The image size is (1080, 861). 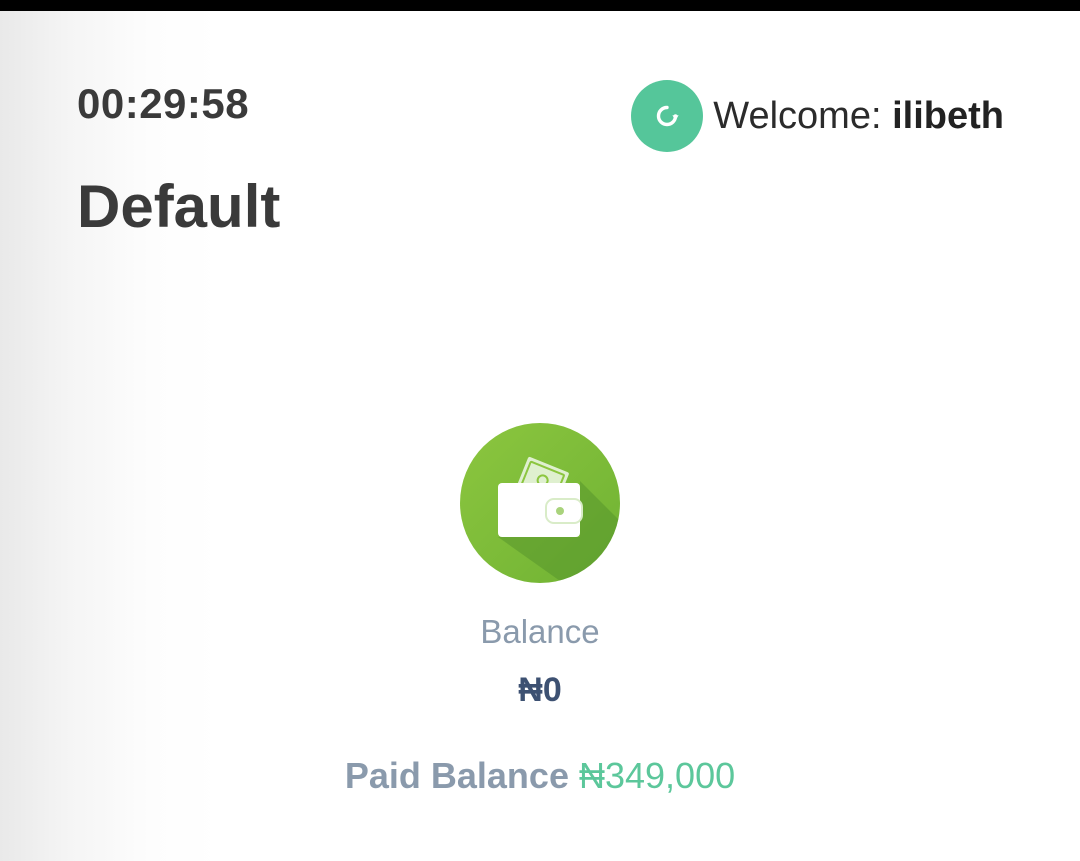 I want to click on session-timer: 00:29:58, so click(x=163, y=103).